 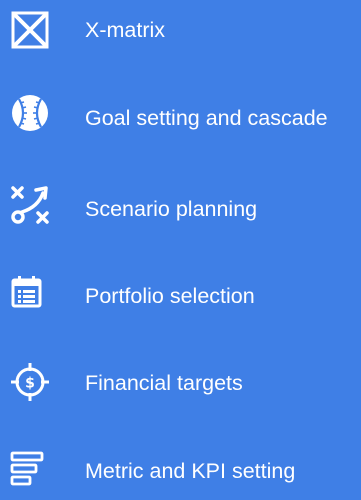 I want to click on baseball-icon, so click(x=30, y=113).